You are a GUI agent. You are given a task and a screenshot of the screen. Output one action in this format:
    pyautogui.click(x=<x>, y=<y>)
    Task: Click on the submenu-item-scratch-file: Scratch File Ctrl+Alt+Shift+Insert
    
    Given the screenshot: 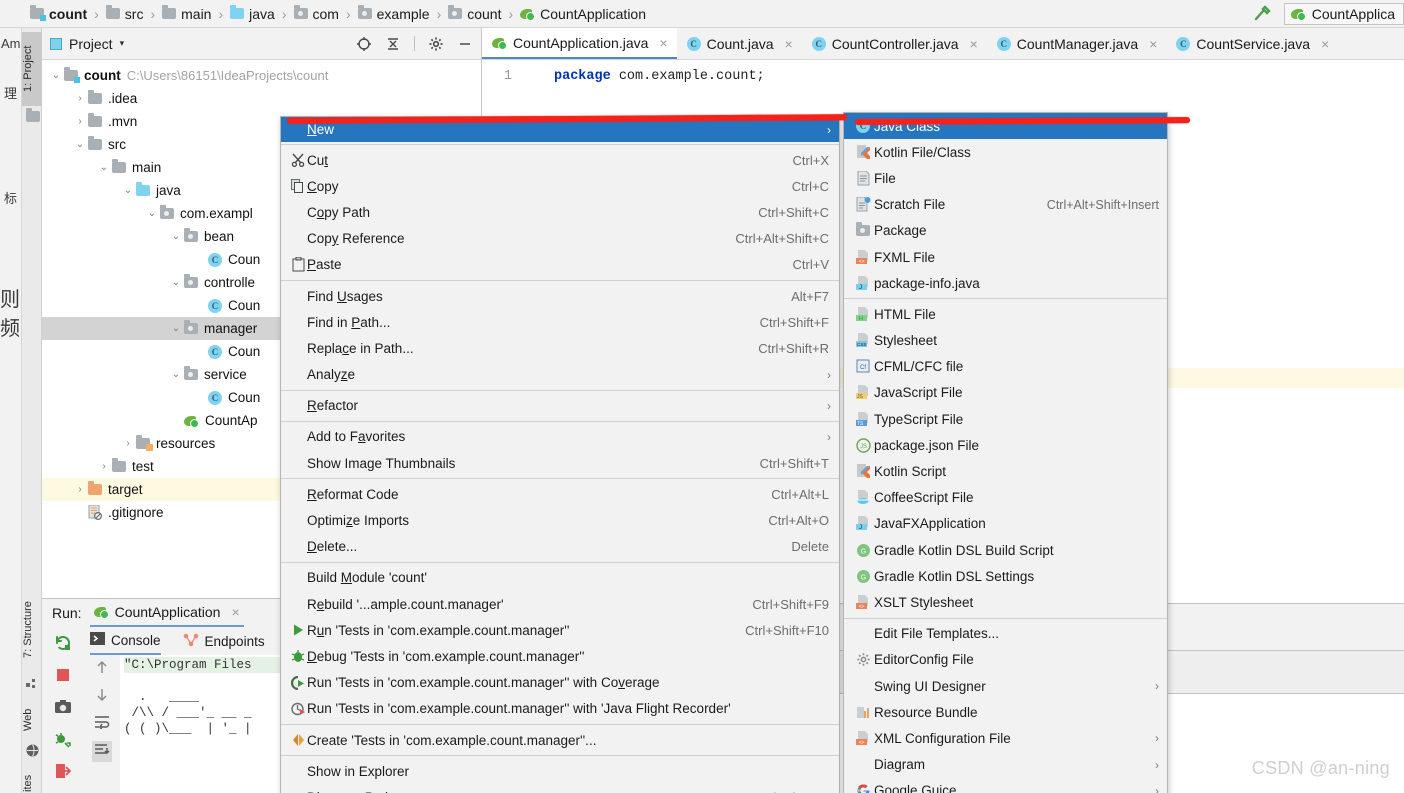 What is the action you would take?
    pyautogui.click(x=1005, y=205)
    